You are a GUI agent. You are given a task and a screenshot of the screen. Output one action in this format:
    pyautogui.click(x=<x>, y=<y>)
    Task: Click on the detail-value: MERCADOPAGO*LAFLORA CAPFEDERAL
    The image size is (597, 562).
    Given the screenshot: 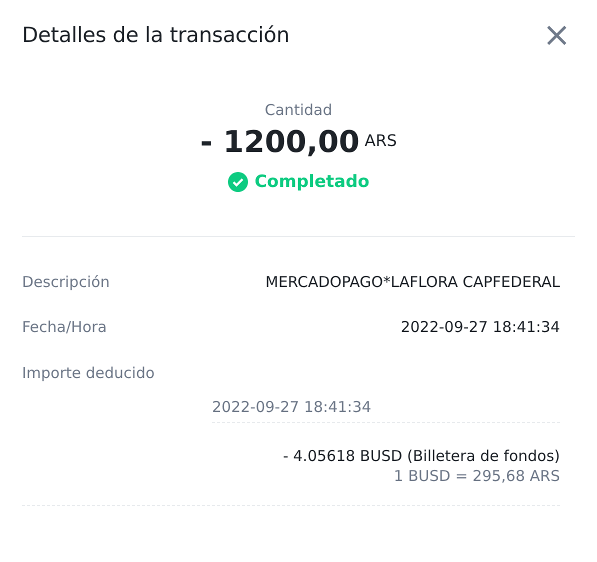 What is the action you would take?
    pyautogui.click(x=412, y=281)
    